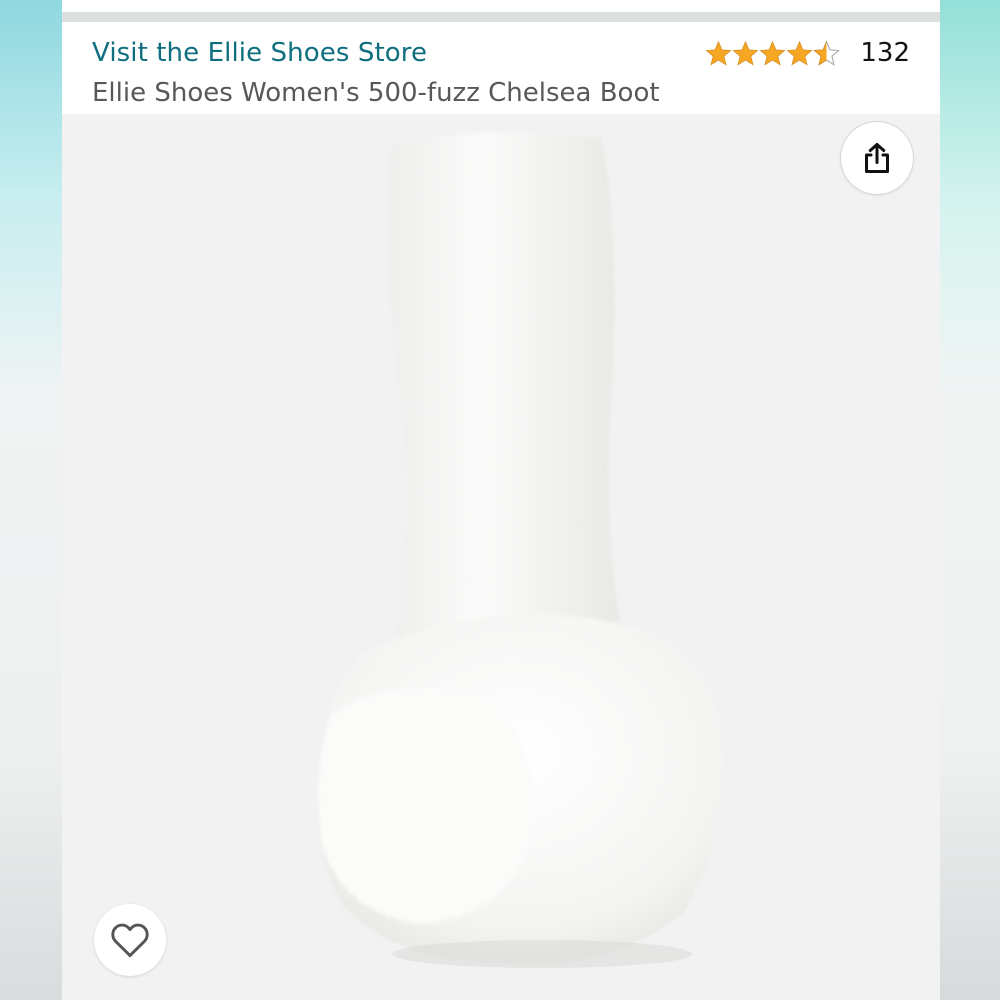 This screenshot has width=1000, height=1000. I want to click on rating-count: 132, so click(885, 53).